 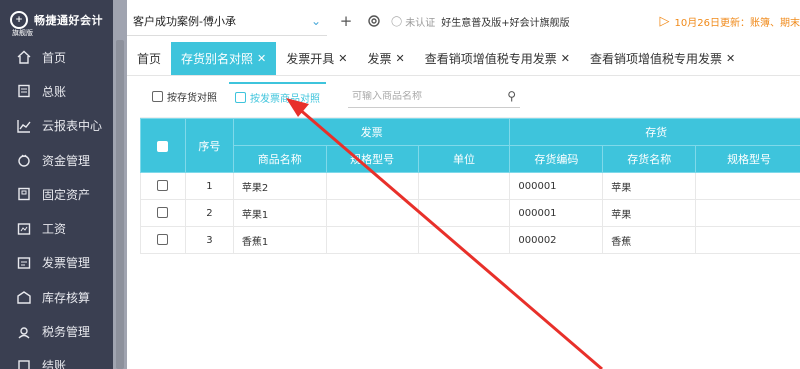 What do you see at coordinates (279, 213) in the screenshot?
I see `product-name-cell: 苹果1` at bounding box center [279, 213].